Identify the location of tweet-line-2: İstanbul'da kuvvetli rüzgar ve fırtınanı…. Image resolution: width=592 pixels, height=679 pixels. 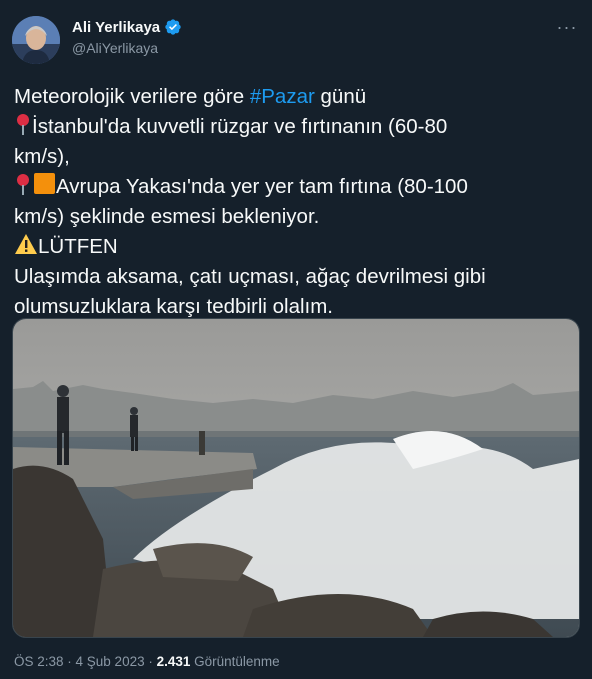
(294, 127).